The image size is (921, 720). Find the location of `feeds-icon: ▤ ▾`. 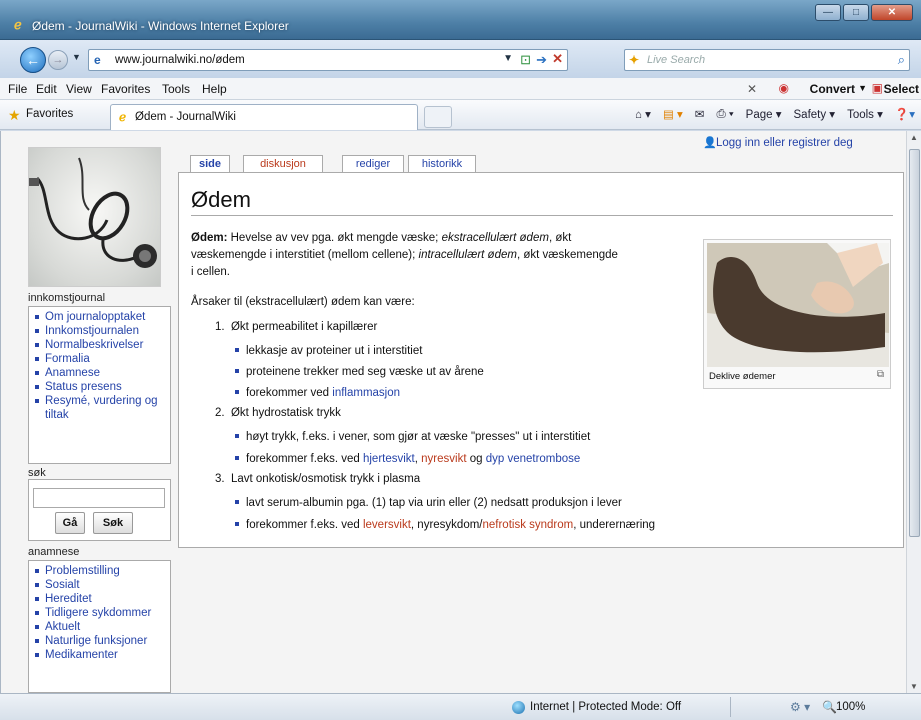

feeds-icon: ▤ ▾ is located at coordinates (673, 114).